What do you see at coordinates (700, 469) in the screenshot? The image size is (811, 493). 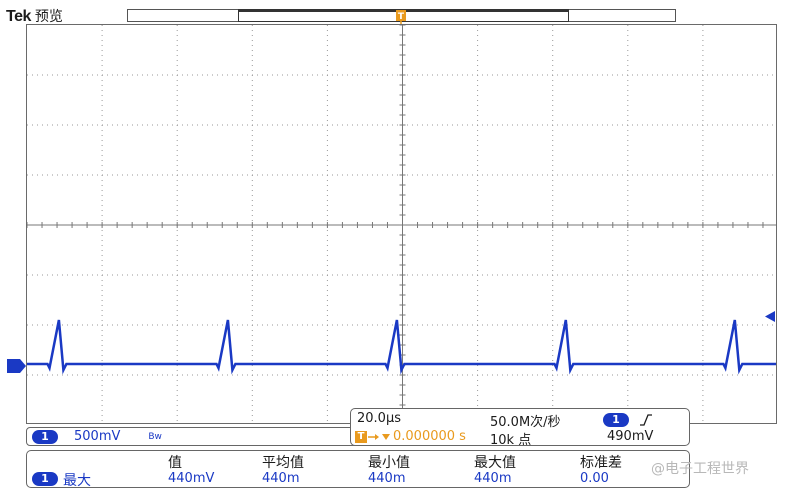 I see `source-watermark: @电子工程世界` at bounding box center [700, 469].